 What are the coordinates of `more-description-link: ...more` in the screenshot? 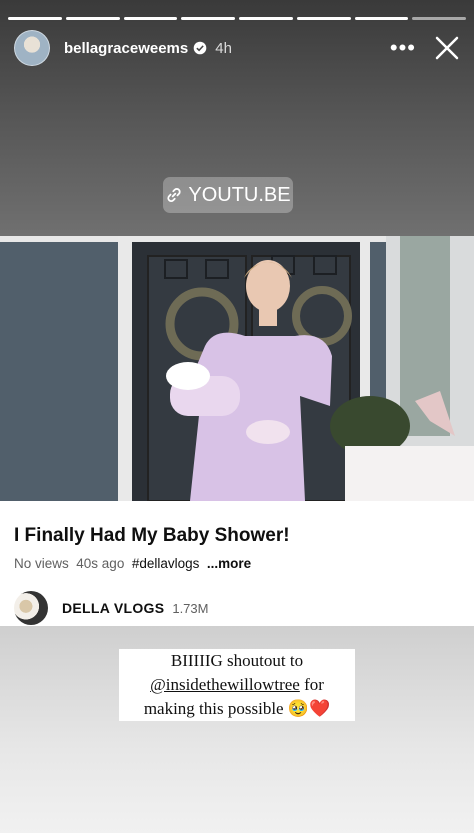 It's located at (229, 563).